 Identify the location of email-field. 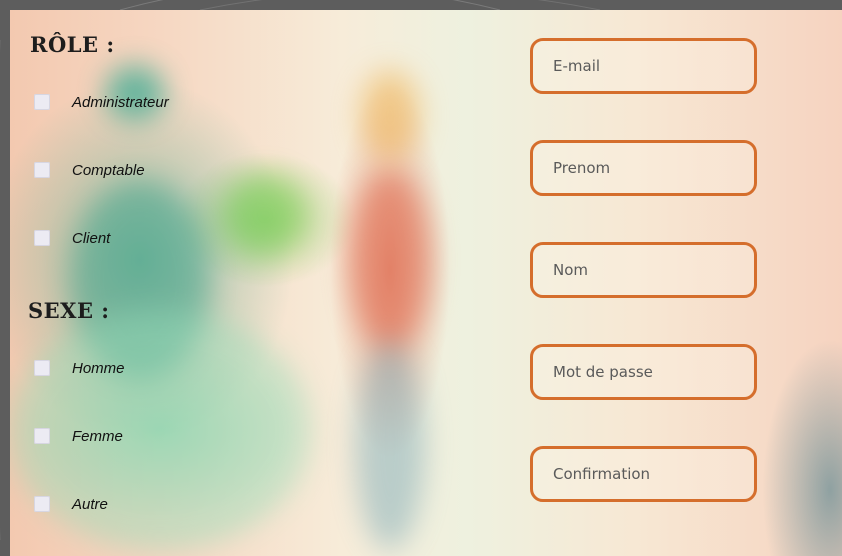
(643, 66).